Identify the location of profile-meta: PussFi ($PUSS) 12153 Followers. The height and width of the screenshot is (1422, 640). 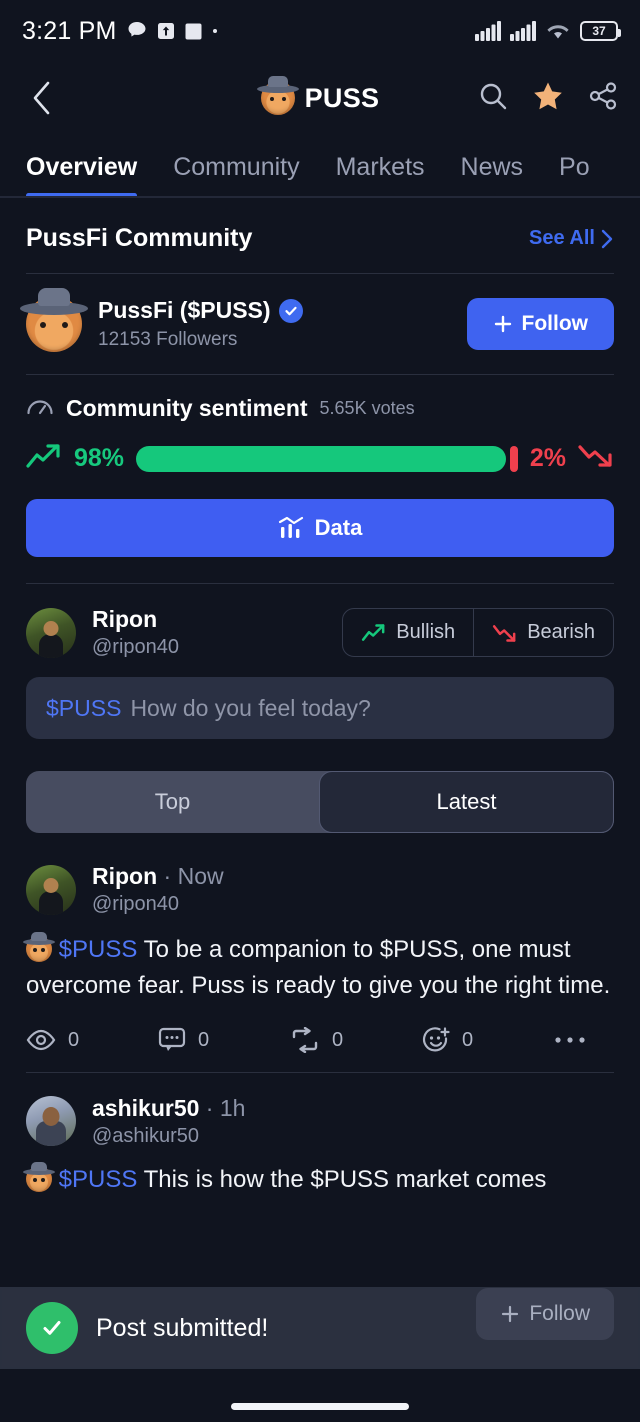
(274, 324).